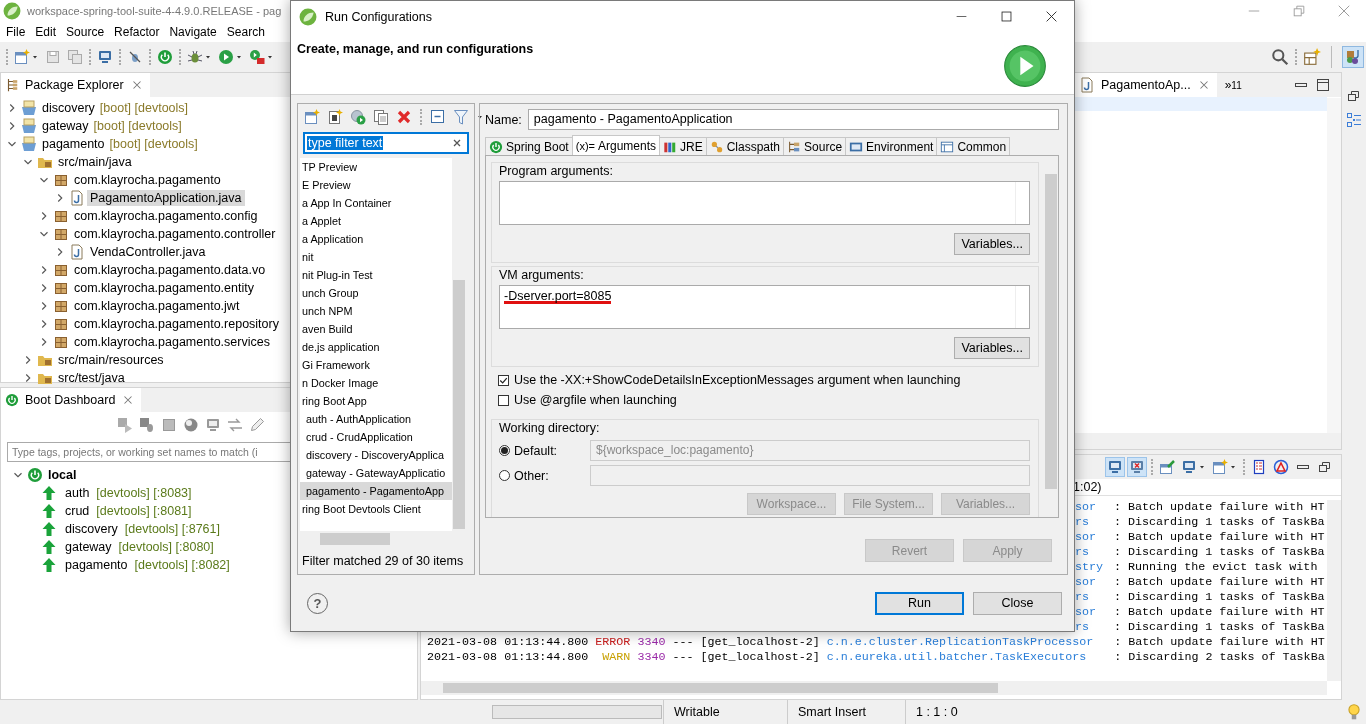 This screenshot has height=724, width=1366. I want to click on tab-label: Package Explorer, so click(74, 85).